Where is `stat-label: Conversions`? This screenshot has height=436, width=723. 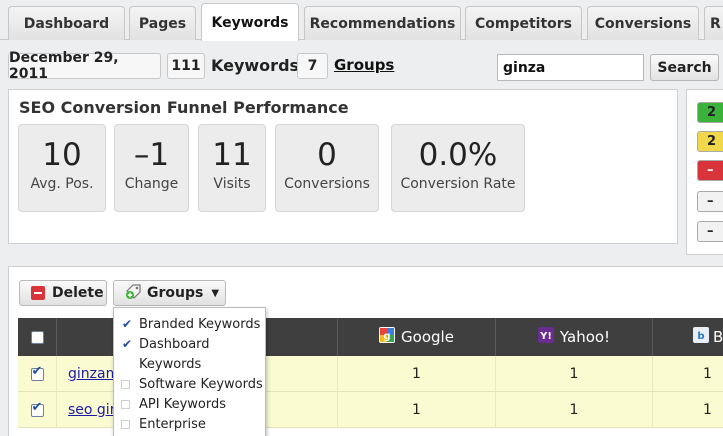 stat-label: Conversions is located at coordinates (327, 184).